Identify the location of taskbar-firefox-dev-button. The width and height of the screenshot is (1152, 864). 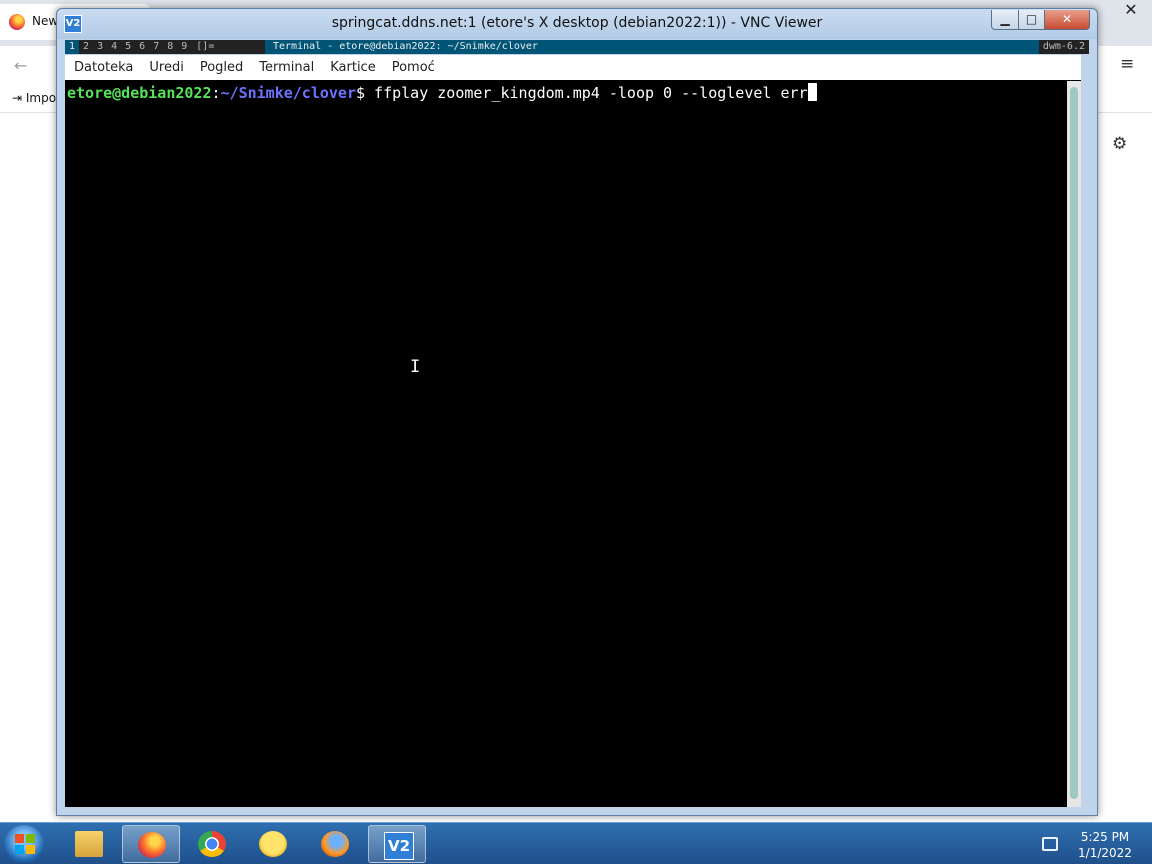
(335, 844).